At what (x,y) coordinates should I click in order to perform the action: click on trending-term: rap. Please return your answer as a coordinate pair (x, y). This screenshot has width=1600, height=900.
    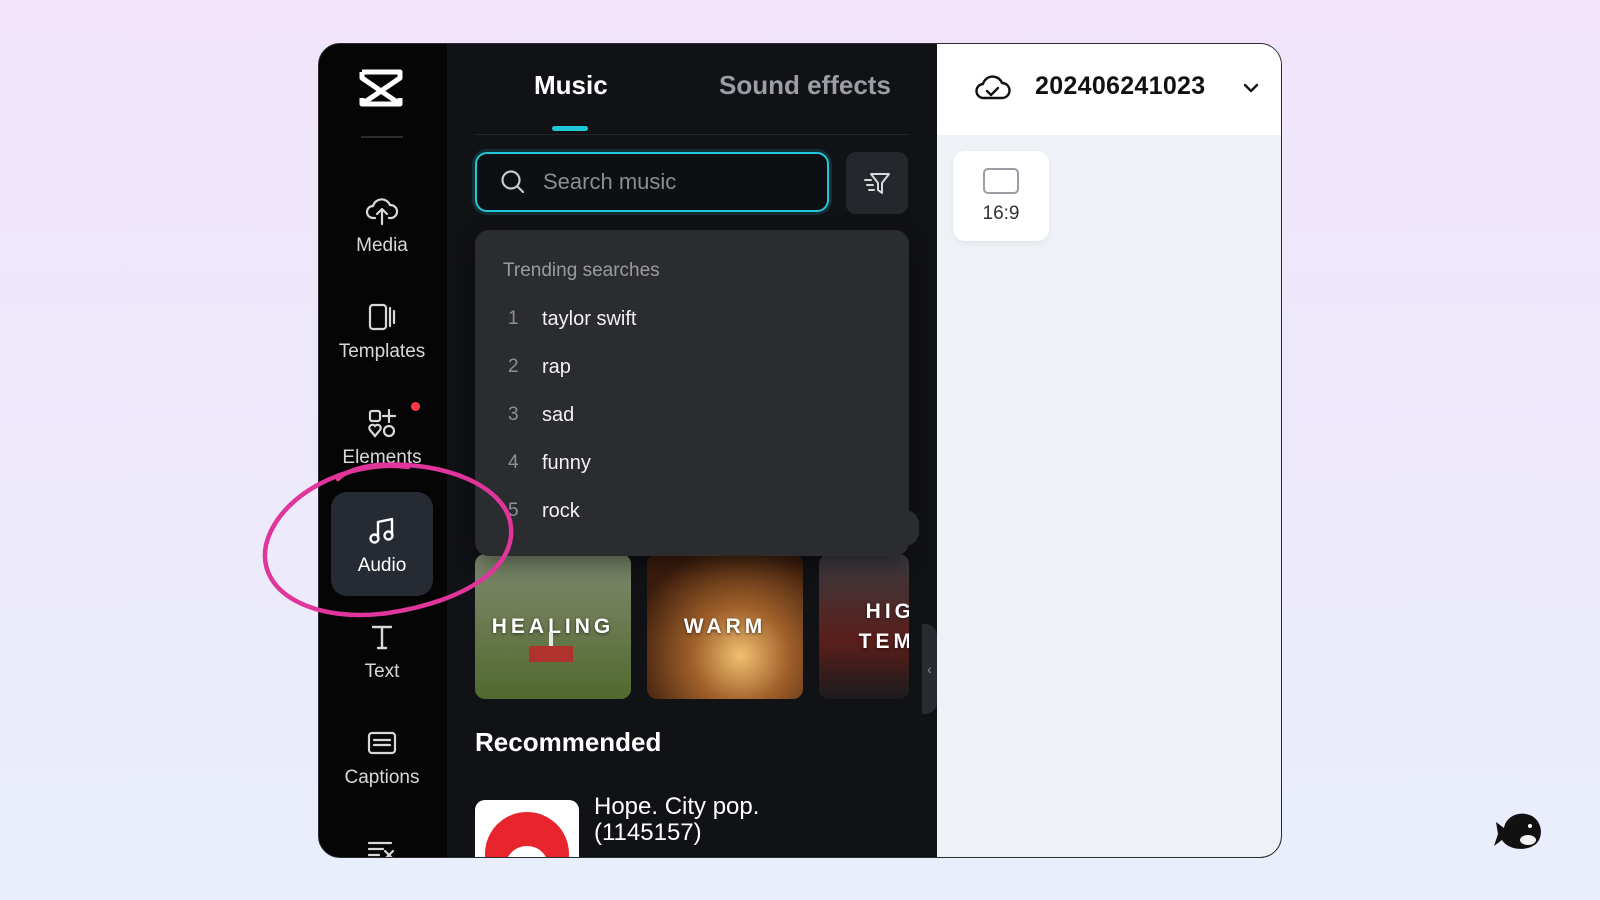
    Looking at the image, I should click on (556, 366).